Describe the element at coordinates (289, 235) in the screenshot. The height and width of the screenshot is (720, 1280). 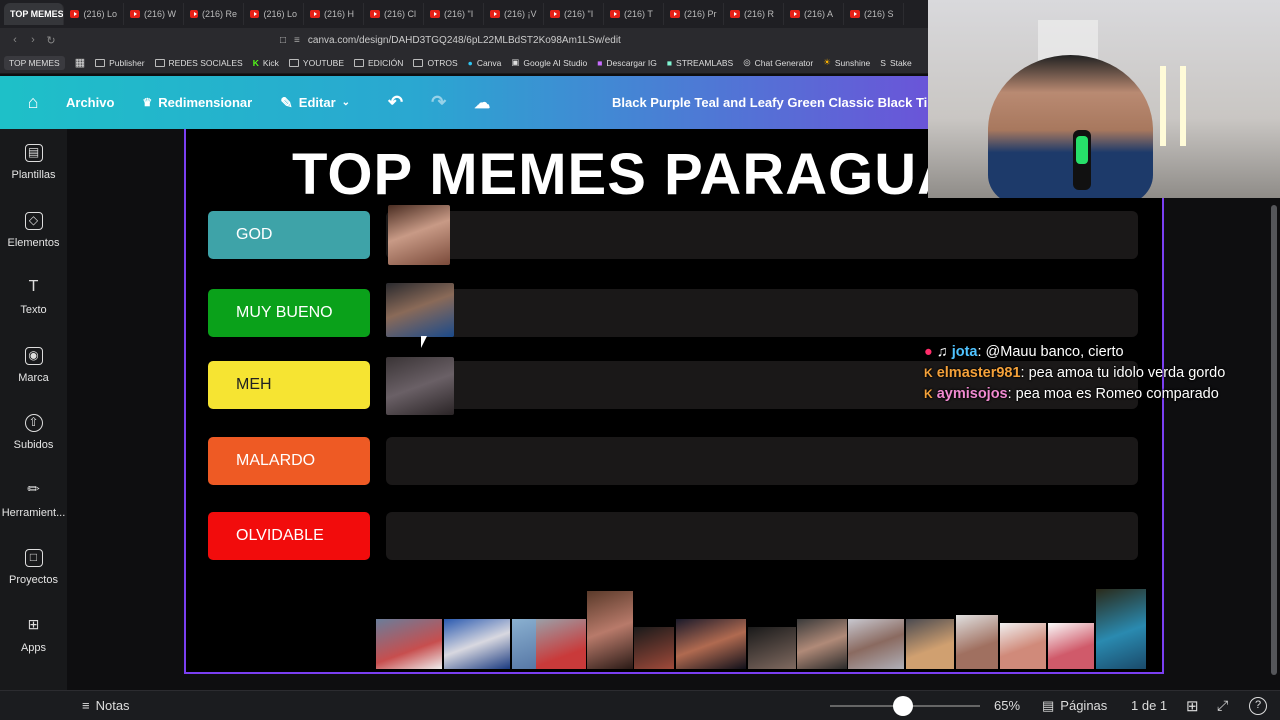
I see `tier-label: GOD` at that location.